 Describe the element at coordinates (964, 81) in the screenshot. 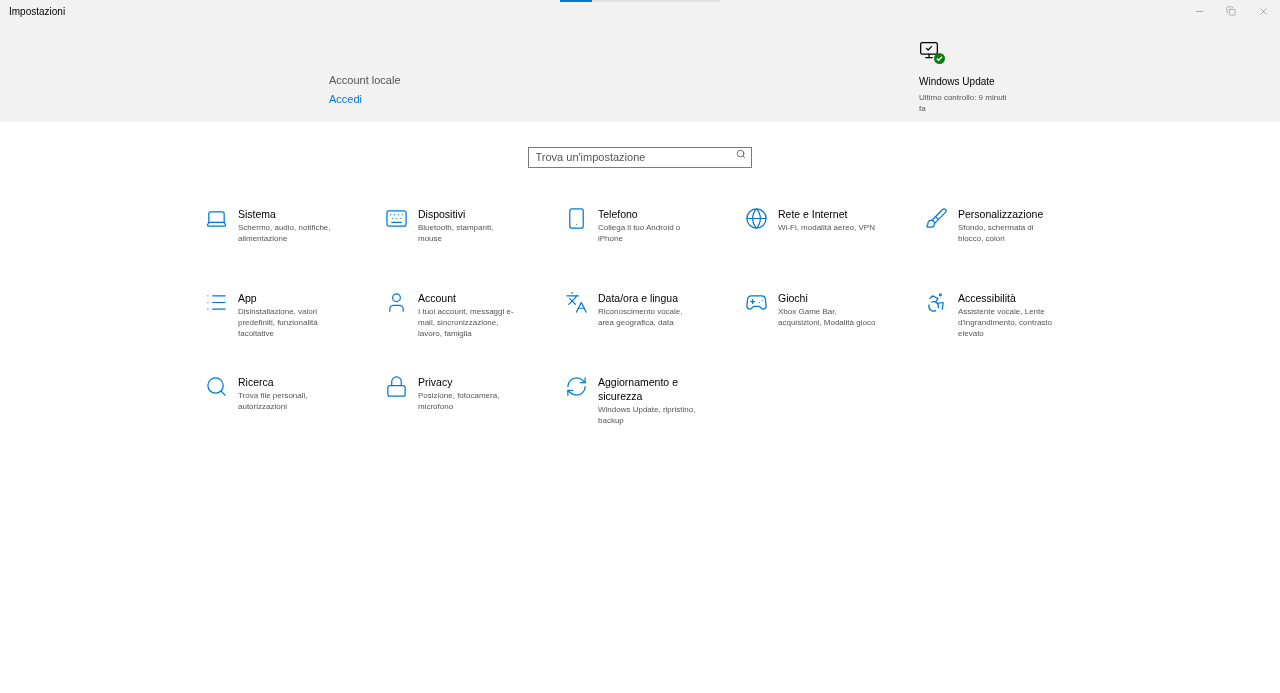

I see `windows-update-button: Windows Update` at that location.